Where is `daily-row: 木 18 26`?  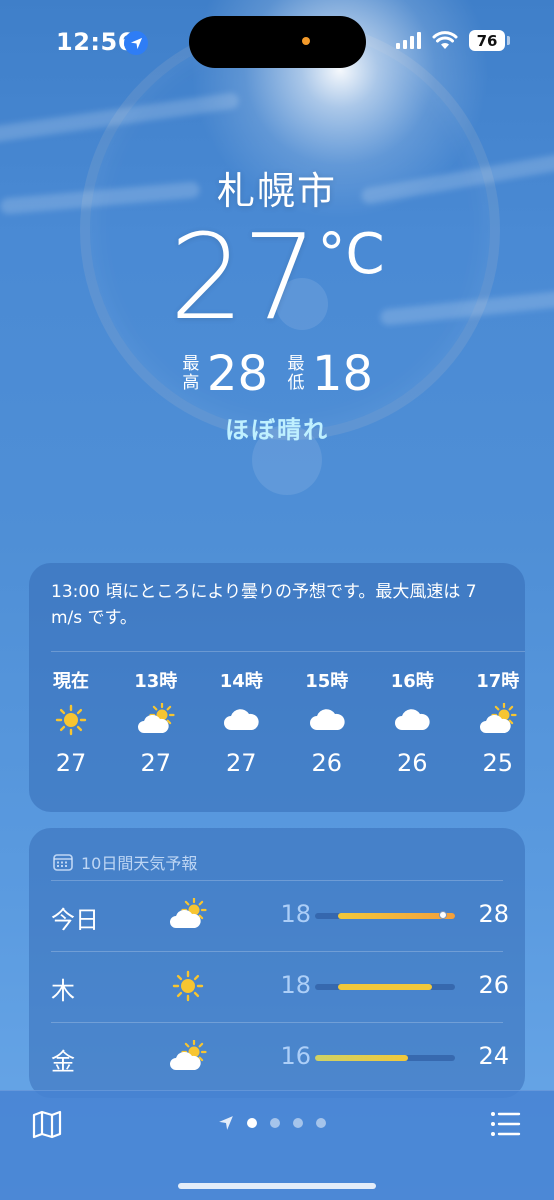 daily-row: 木 18 26 is located at coordinates (277, 986).